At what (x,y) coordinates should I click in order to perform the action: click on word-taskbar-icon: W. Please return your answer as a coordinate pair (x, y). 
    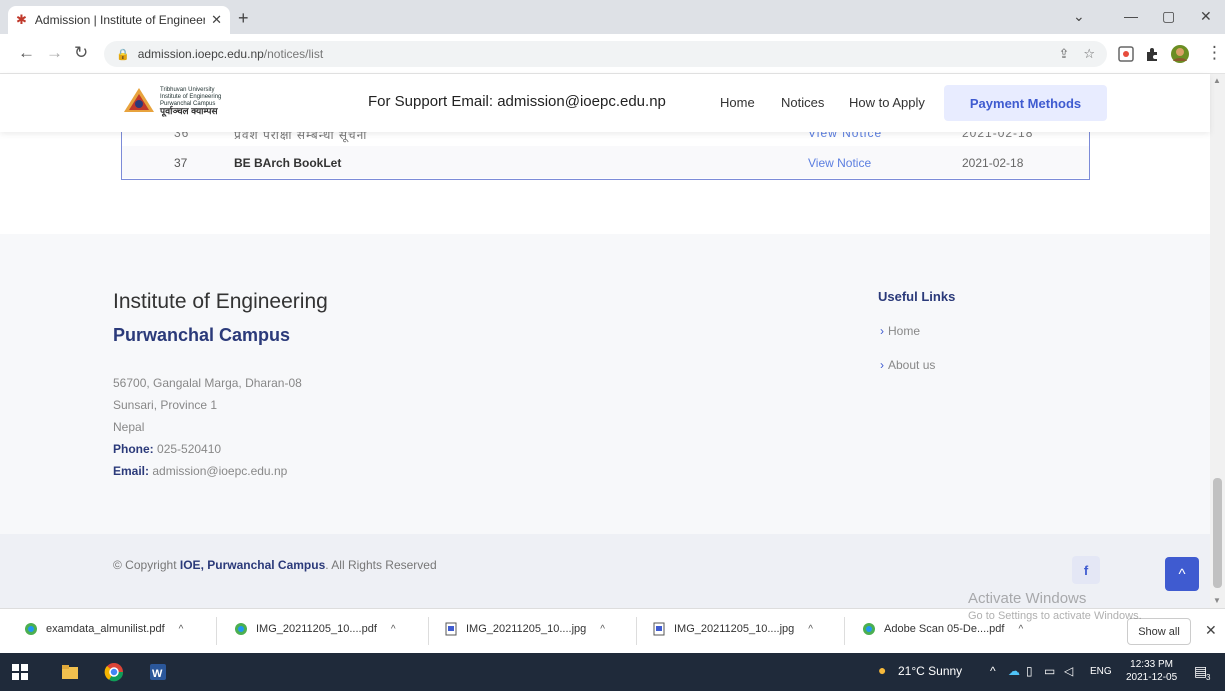
    Looking at the image, I should click on (158, 672).